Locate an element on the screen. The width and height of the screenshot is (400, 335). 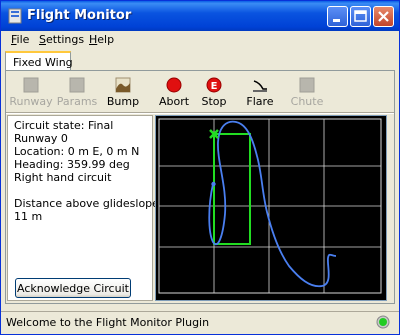
title-bar: Flight Monitor is located at coordinates (200, 16).